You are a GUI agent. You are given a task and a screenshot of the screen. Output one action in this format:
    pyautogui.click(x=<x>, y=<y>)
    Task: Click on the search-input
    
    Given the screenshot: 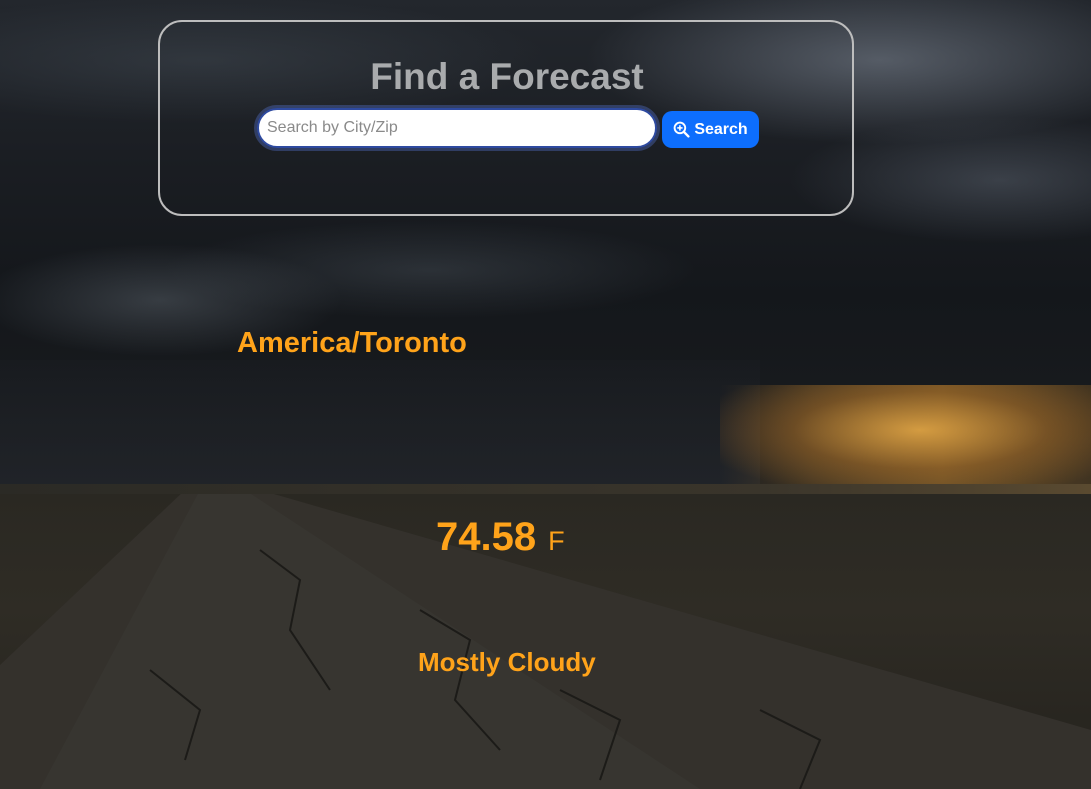 What is the action you would take?
    pyautogui.click(x=457, y=128)
    